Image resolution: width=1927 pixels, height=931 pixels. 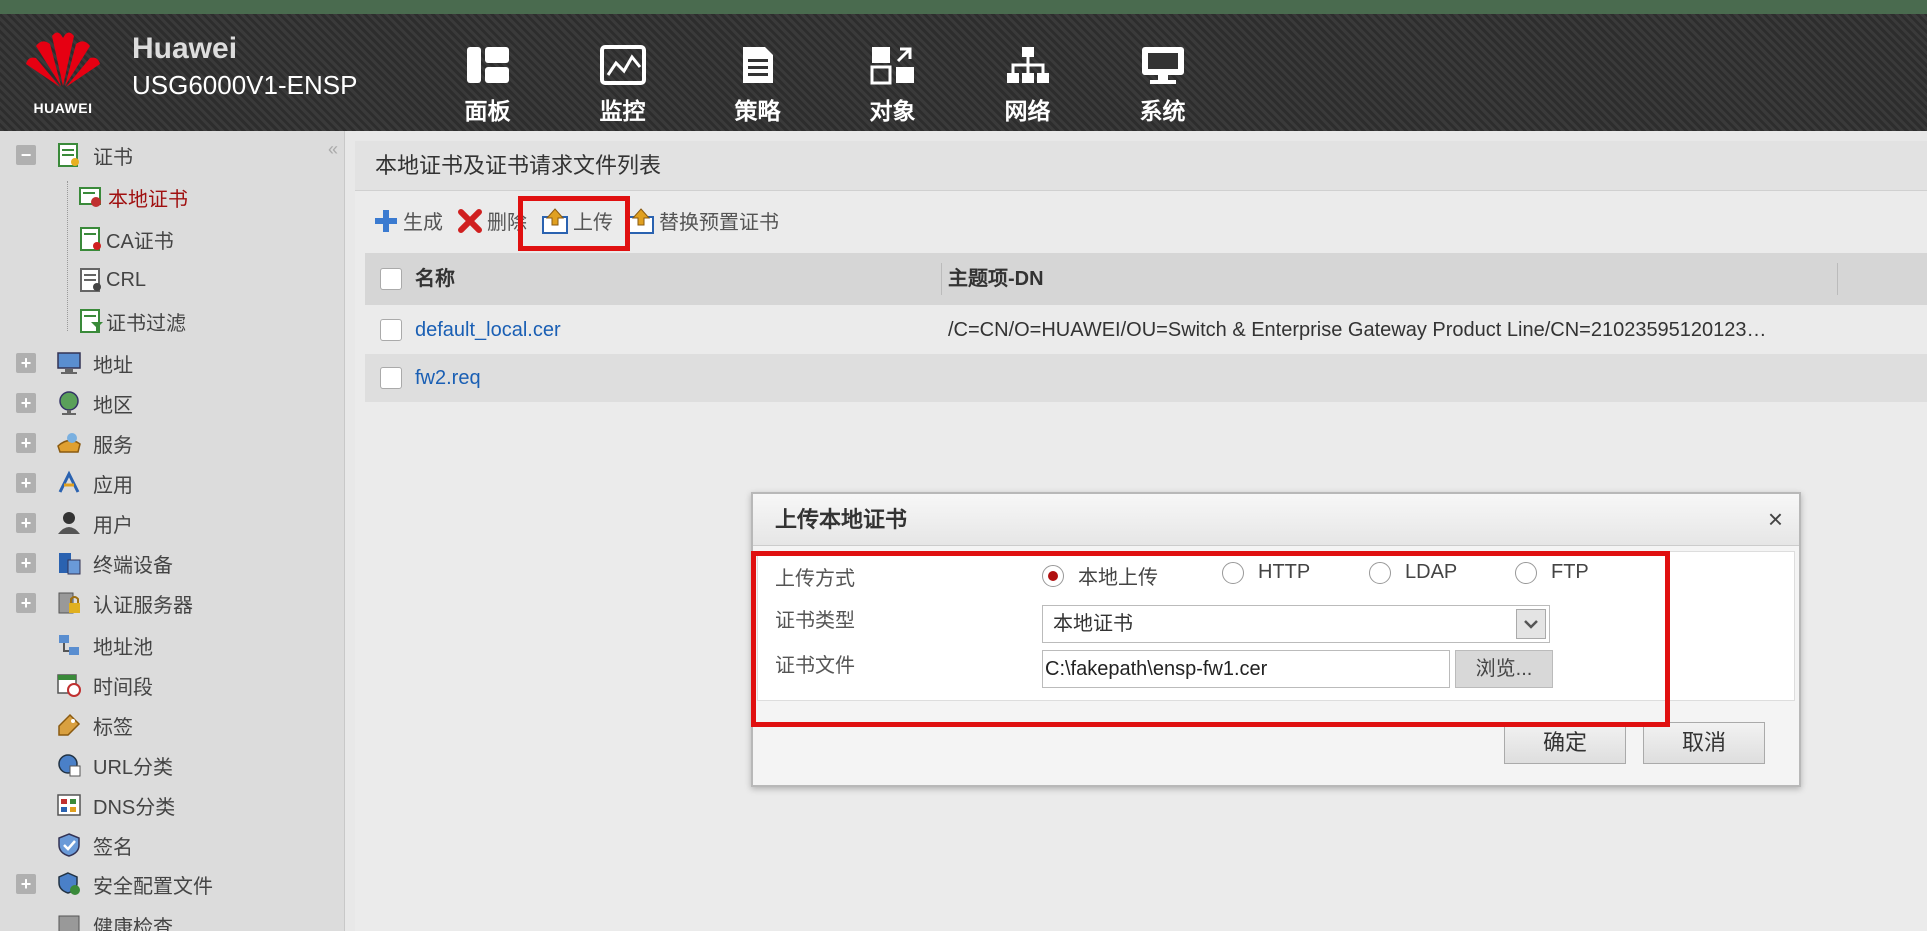 I want to click on nav-object: 对象, so click(x=892, y=84).